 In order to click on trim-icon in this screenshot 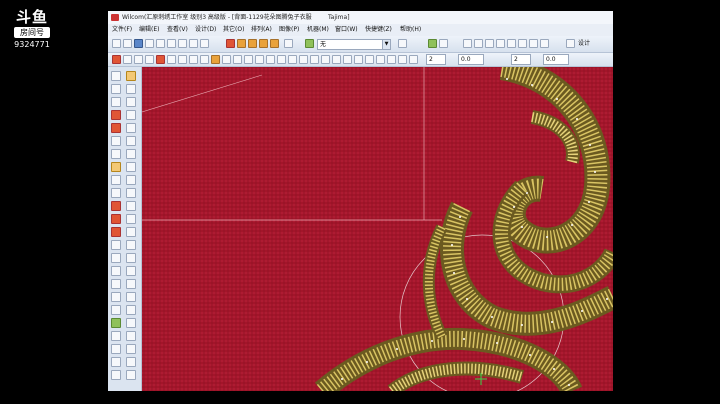, I will do `click(116, 362)`.